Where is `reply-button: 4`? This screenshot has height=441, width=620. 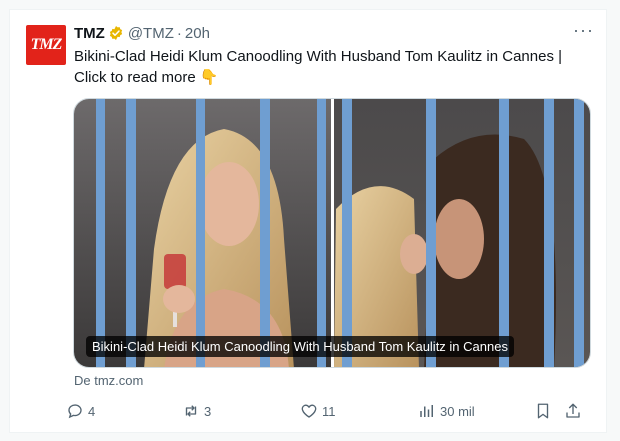
reply-button: 4 is located at coordinates (80, 411).